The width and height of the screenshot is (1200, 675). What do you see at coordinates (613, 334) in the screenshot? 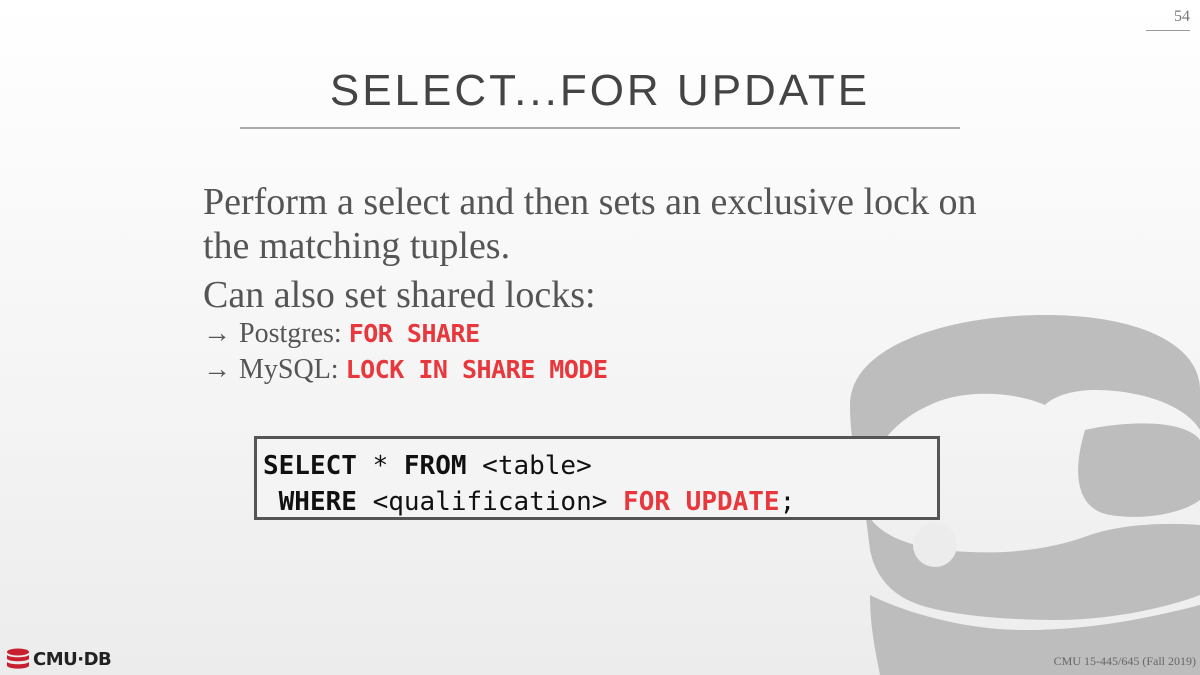
I see `list-item-postgres: → Postgres: FOR SHARE` at bounding box center [613, 334].